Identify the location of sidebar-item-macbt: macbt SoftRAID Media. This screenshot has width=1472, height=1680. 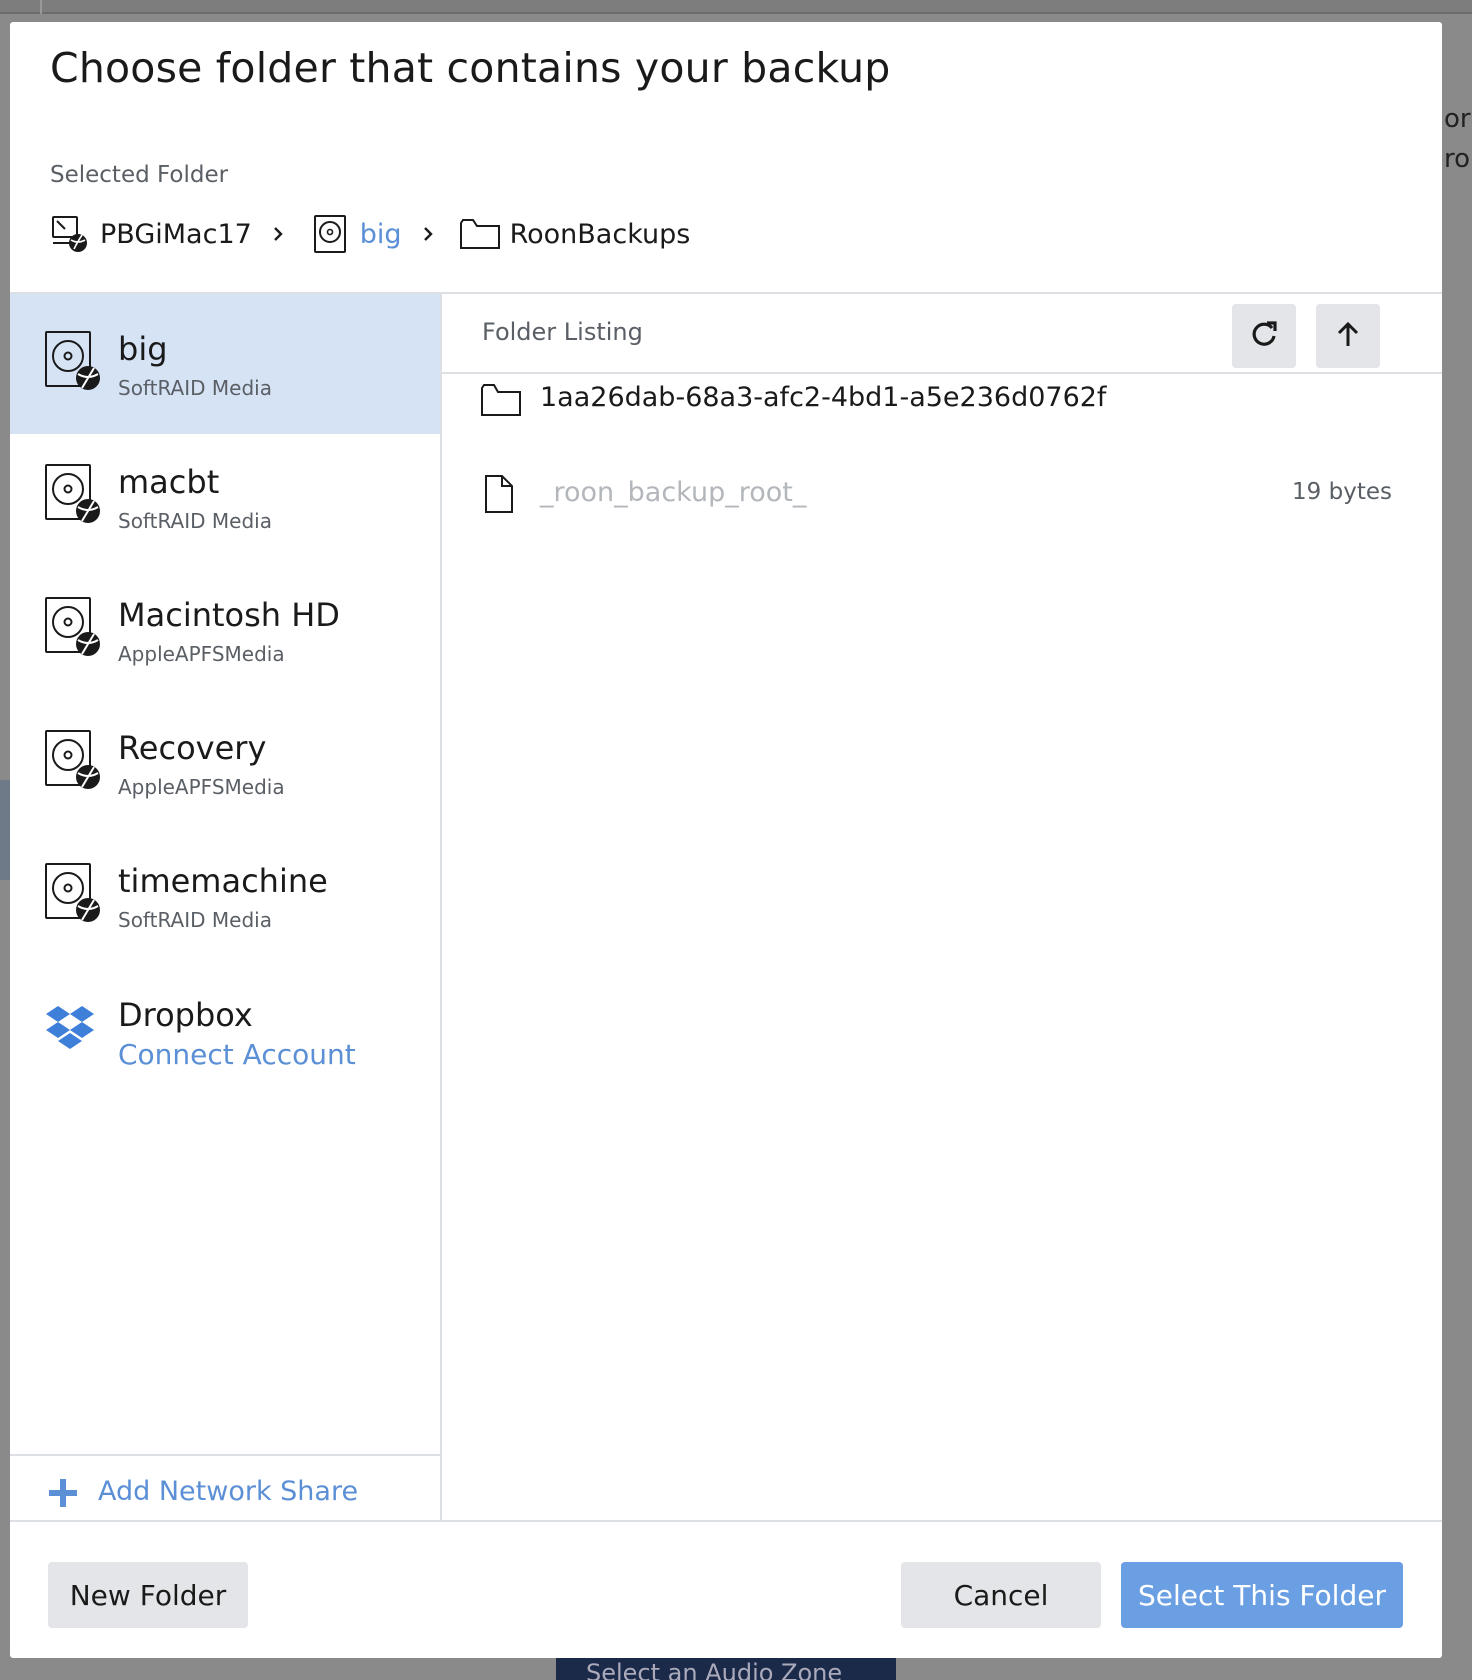
(225, 497).